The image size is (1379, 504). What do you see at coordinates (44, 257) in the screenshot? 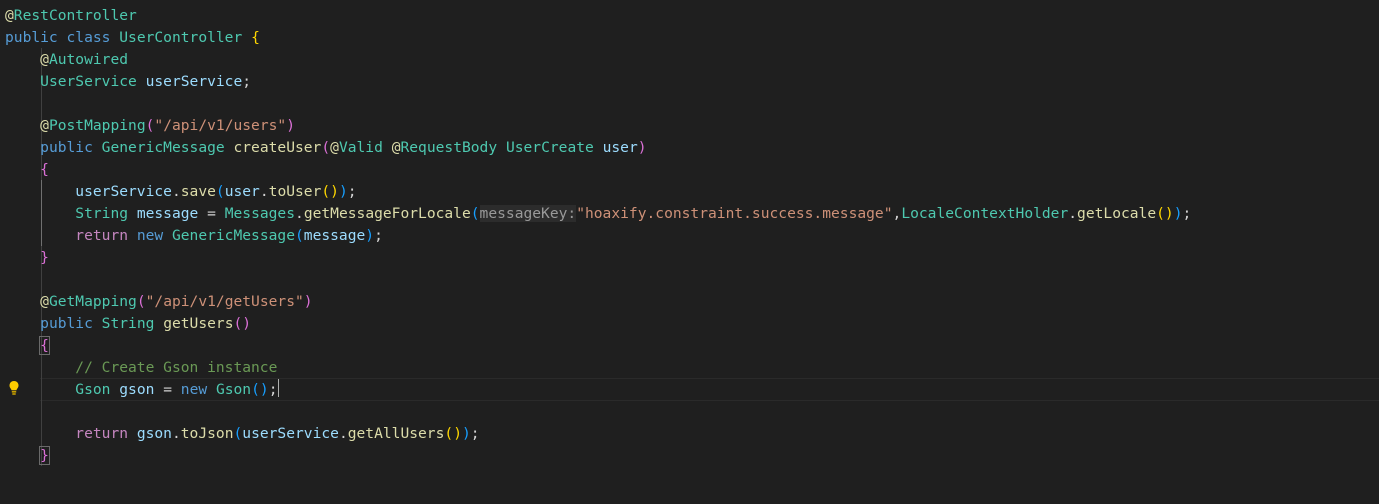
I see `token-bracket: }` at bounding box center [44, 257].